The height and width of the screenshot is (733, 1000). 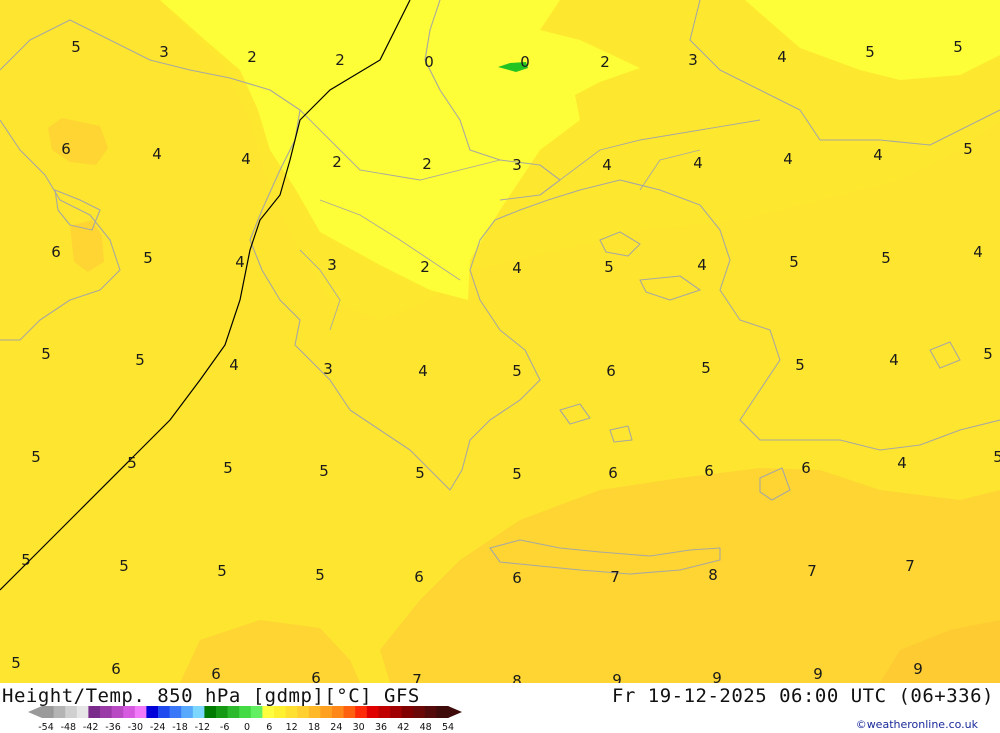 I want to click on credit-link: ©weatheronline.co.uk, so click(x=917, y=724).